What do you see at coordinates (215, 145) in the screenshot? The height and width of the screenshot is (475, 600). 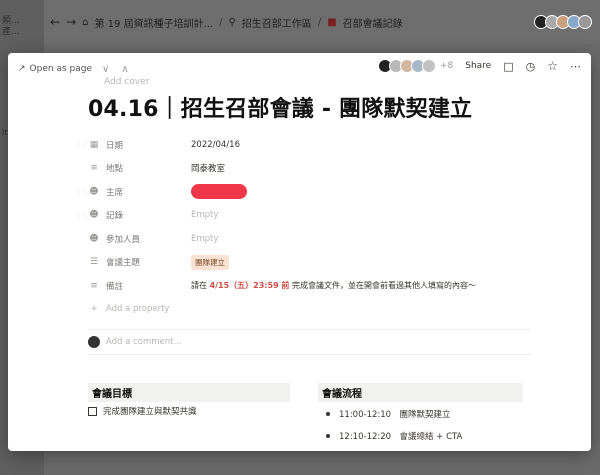 I see `property-value: 2022/04/16` at bounding box center [215, 145].